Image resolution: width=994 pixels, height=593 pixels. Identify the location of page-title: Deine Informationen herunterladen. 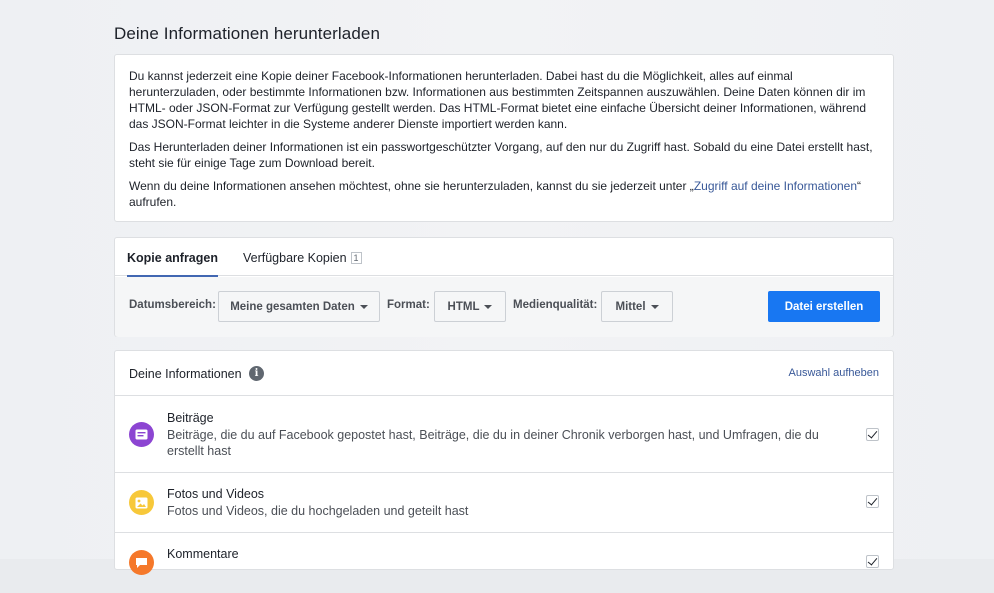
(247, 33).